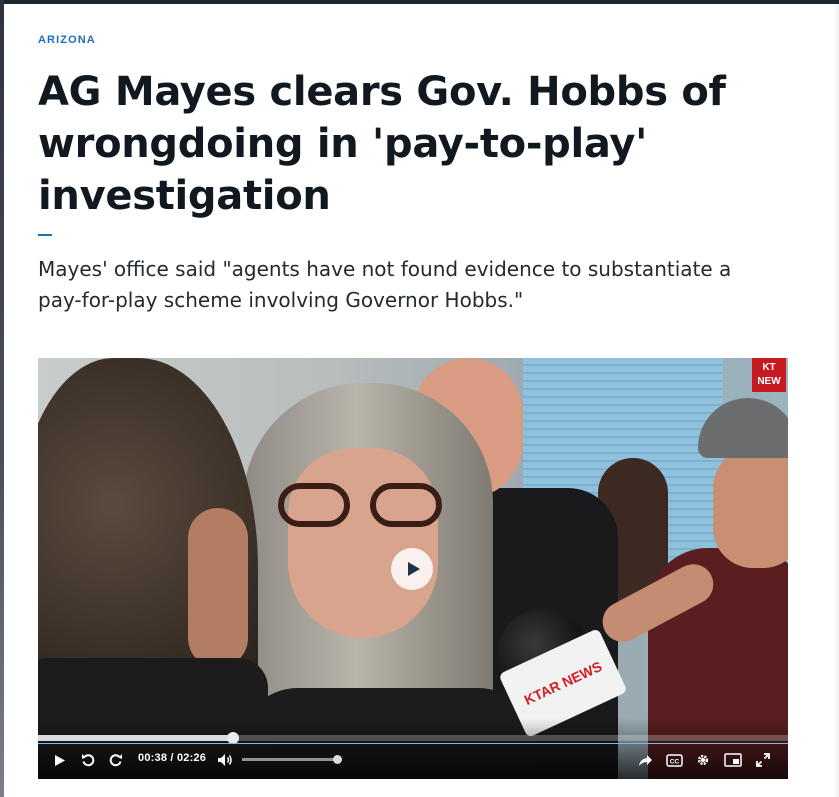 Image resolution: width=839 pixels, height=797 pixels. What do you see at coordinates (363, 543) in the screenshot?
I see `speaker-face` at bounding box center [363, 543].